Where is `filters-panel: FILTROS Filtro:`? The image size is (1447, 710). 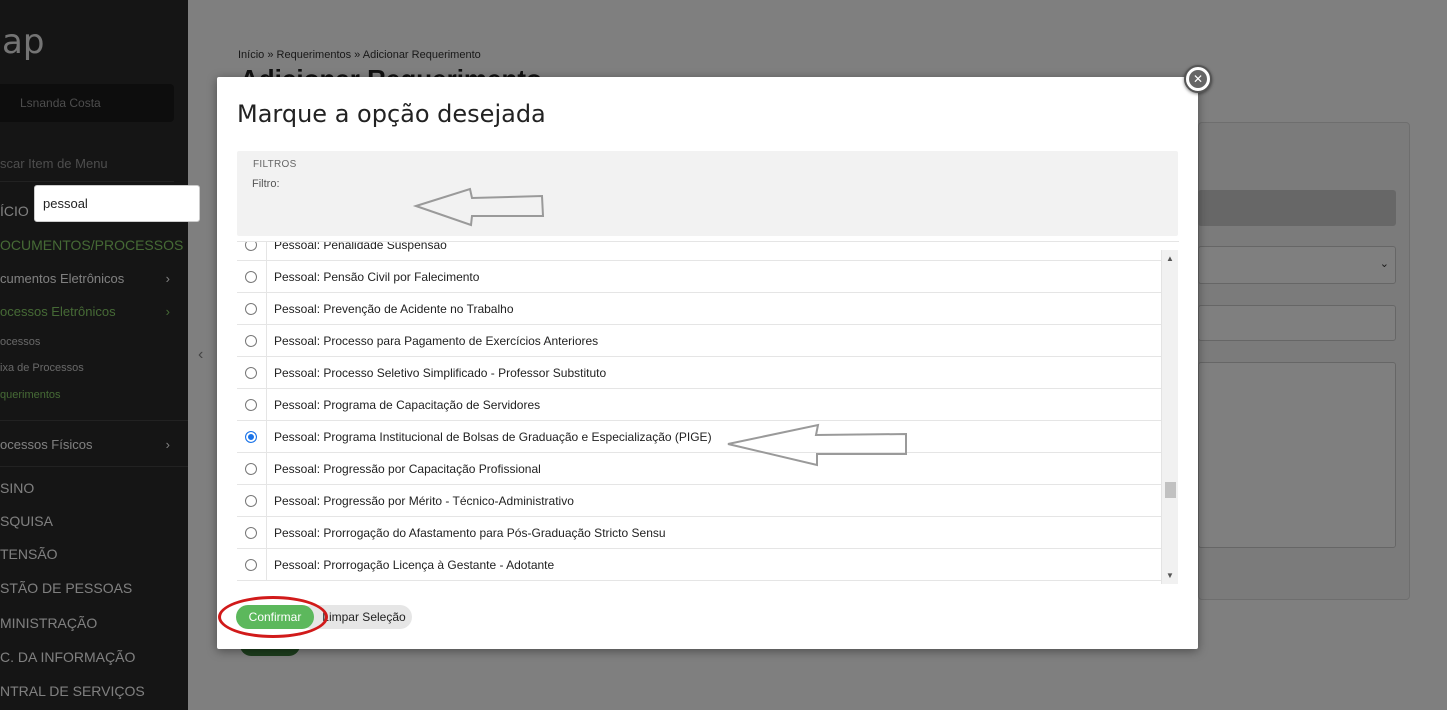
filters-panel: FILTROS Filtro: is located at coordinates (707, 193).